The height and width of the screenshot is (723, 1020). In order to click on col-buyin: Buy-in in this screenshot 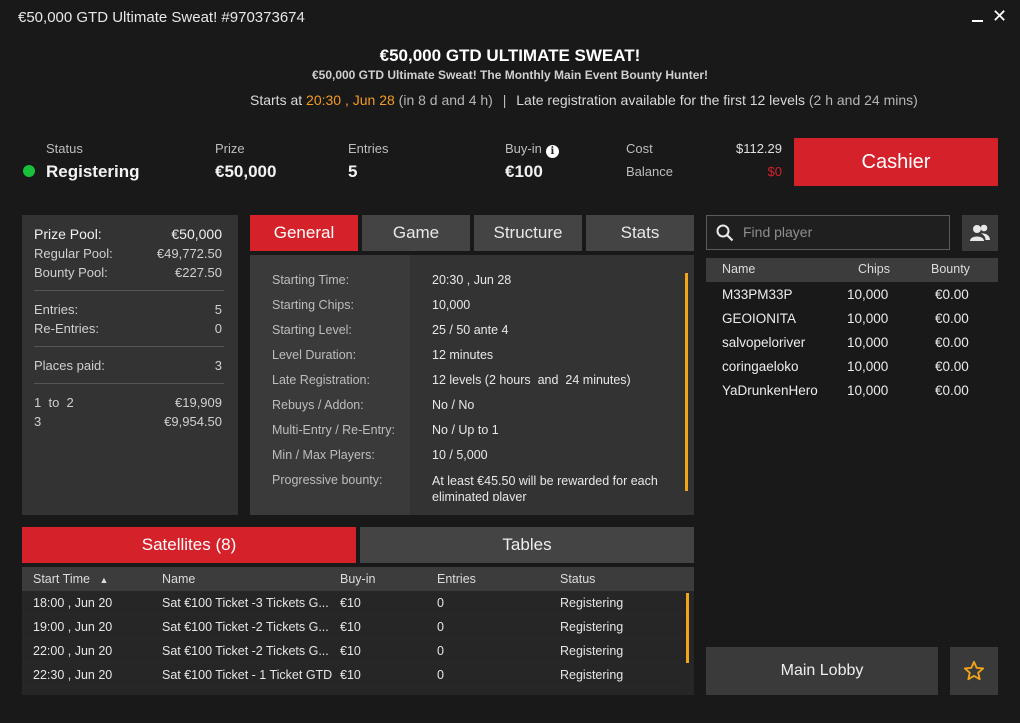, I will do `click(357, 579)`.